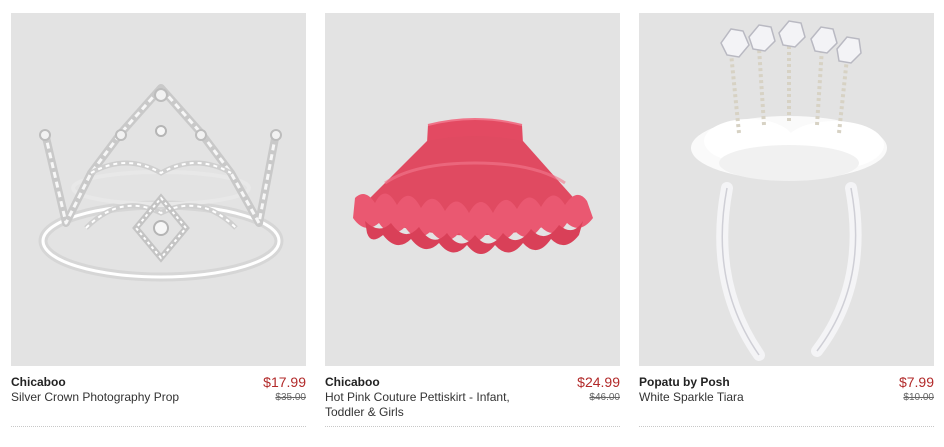 The image size is (944, 447). Describe the element at coordinates (284, 382) in the screenshot. I see `sale-price: $17.99` at that location.